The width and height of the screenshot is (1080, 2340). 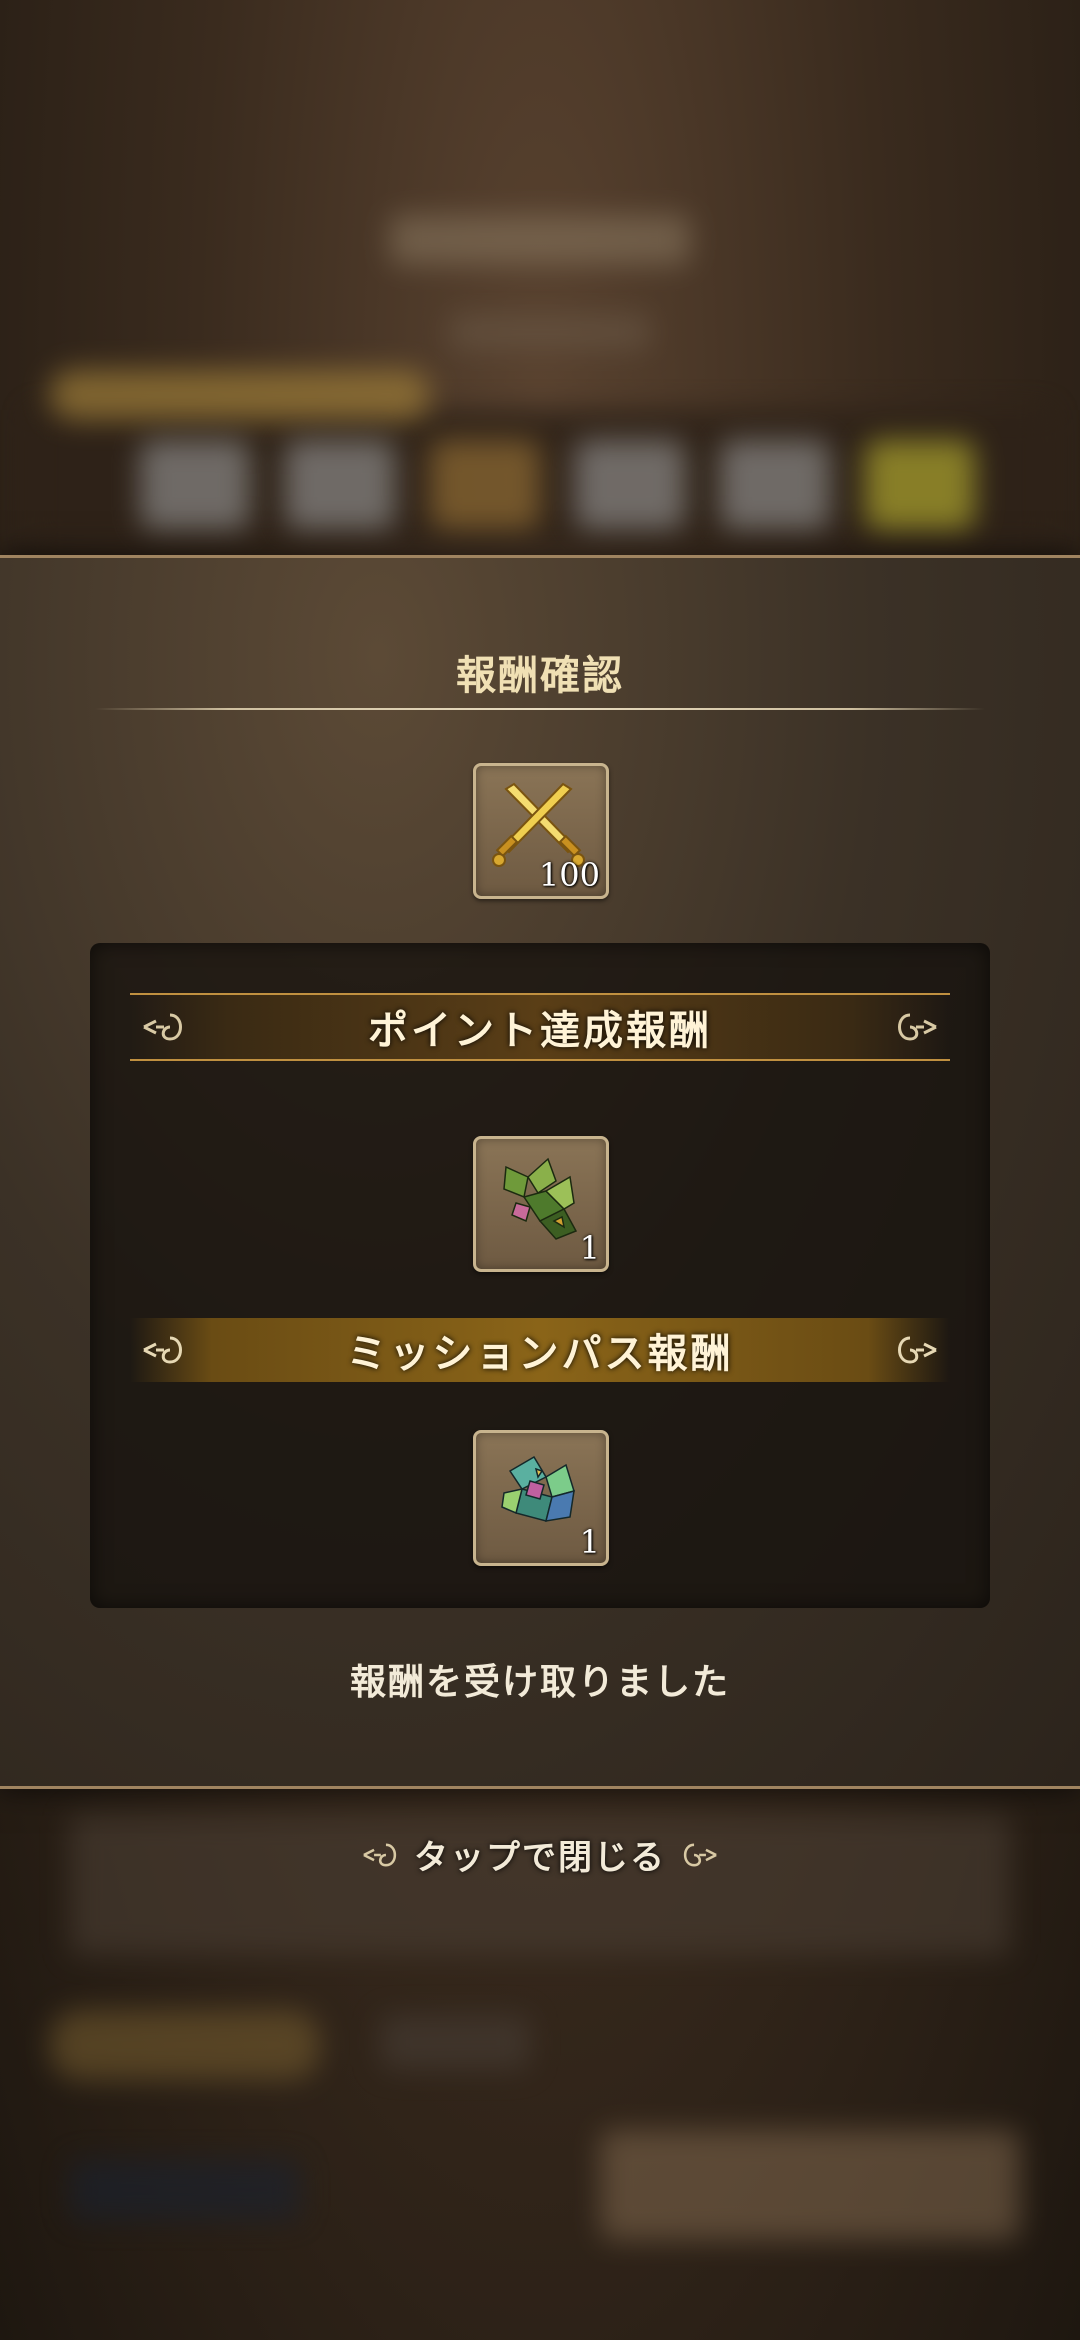 I want to click on dialog-title: 報酬確認, so click(x=540, y=676).